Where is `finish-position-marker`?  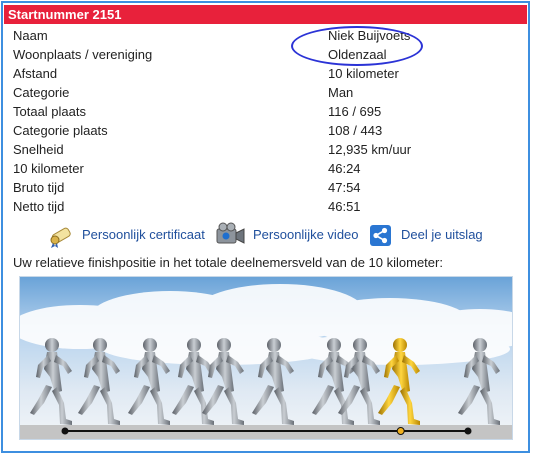 finish-position-marker is located at coordinates (400, 431).